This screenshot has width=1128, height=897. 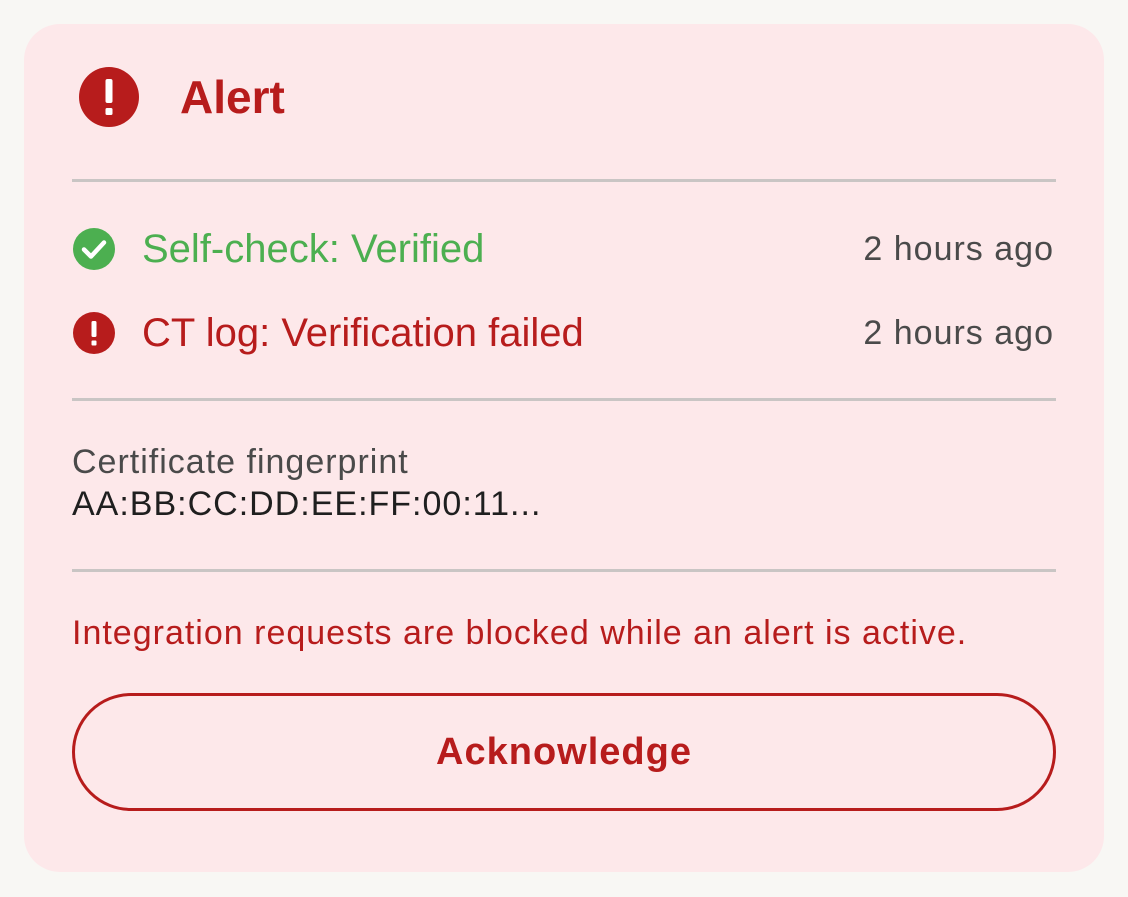 I want to click on alert-title: Alert, so click(x=232, y=96).